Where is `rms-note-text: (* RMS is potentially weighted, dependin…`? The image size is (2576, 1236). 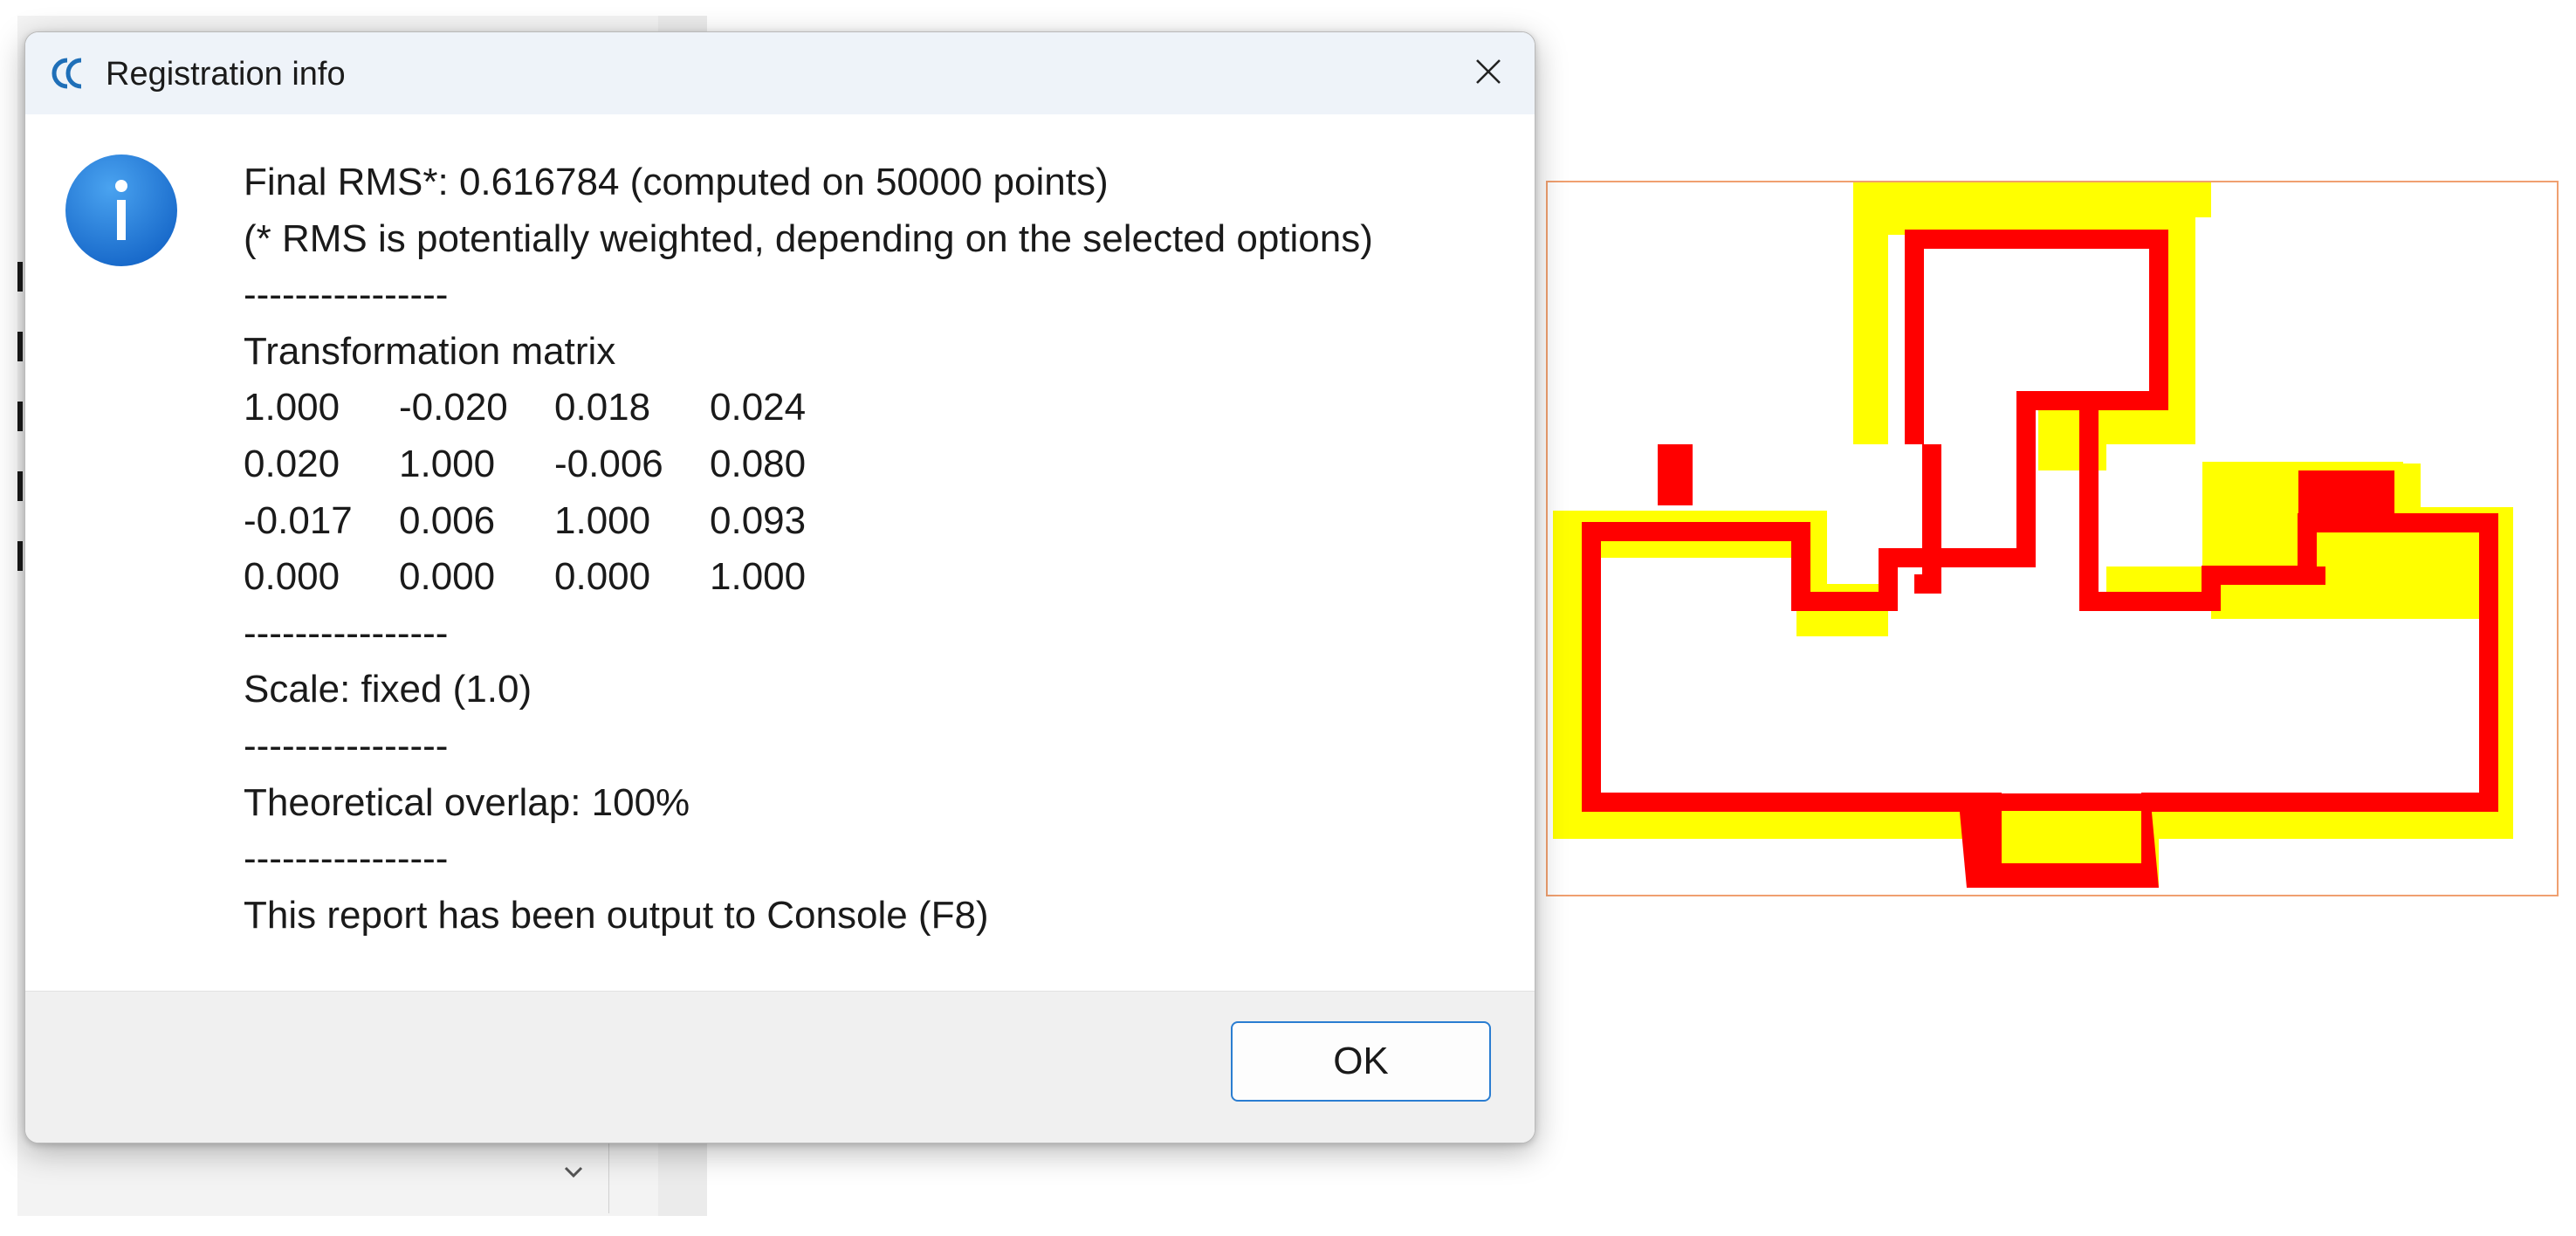 rms-note-text: (* RMS is potentially weighted, dependin… is located at coordinates (809, 238).